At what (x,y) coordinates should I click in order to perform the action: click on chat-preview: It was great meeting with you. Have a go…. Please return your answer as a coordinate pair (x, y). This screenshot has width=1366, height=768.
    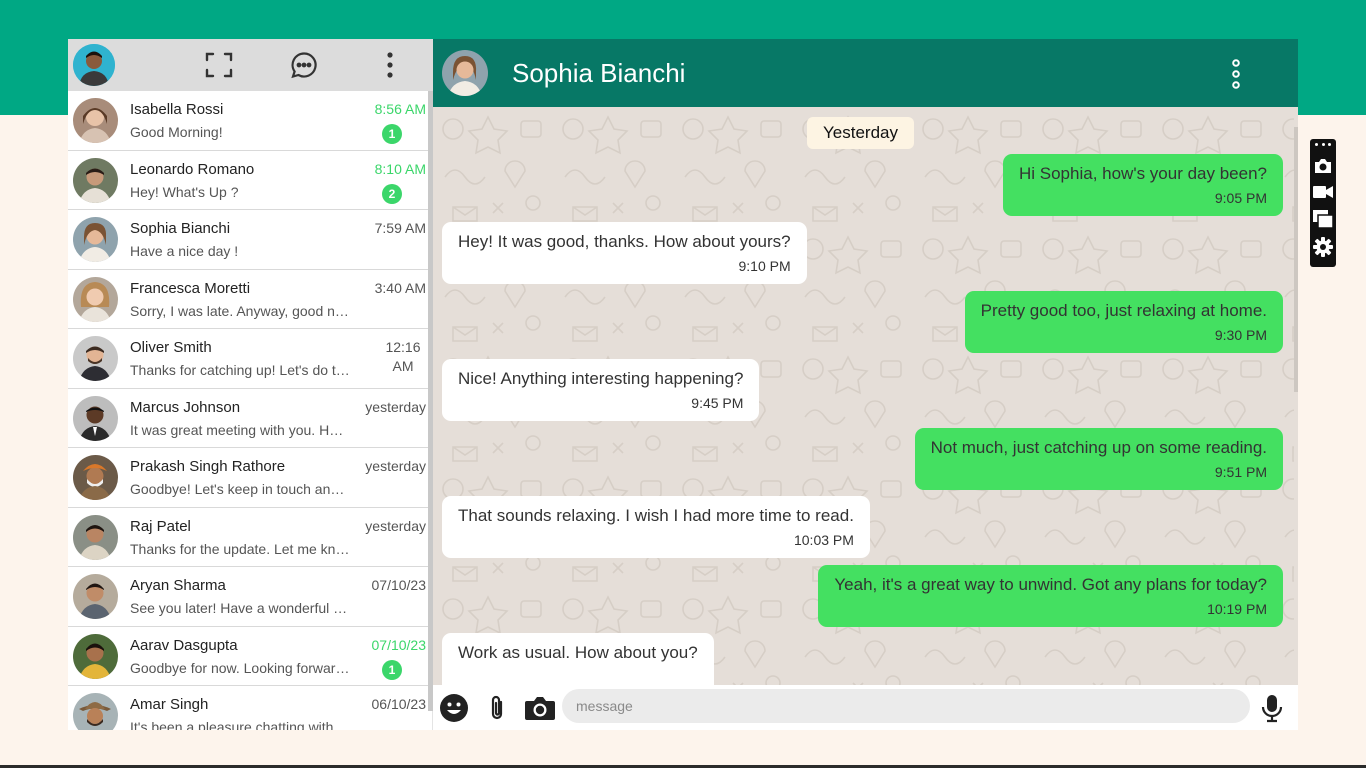
    Looking at the image, I should click on (240, 429).